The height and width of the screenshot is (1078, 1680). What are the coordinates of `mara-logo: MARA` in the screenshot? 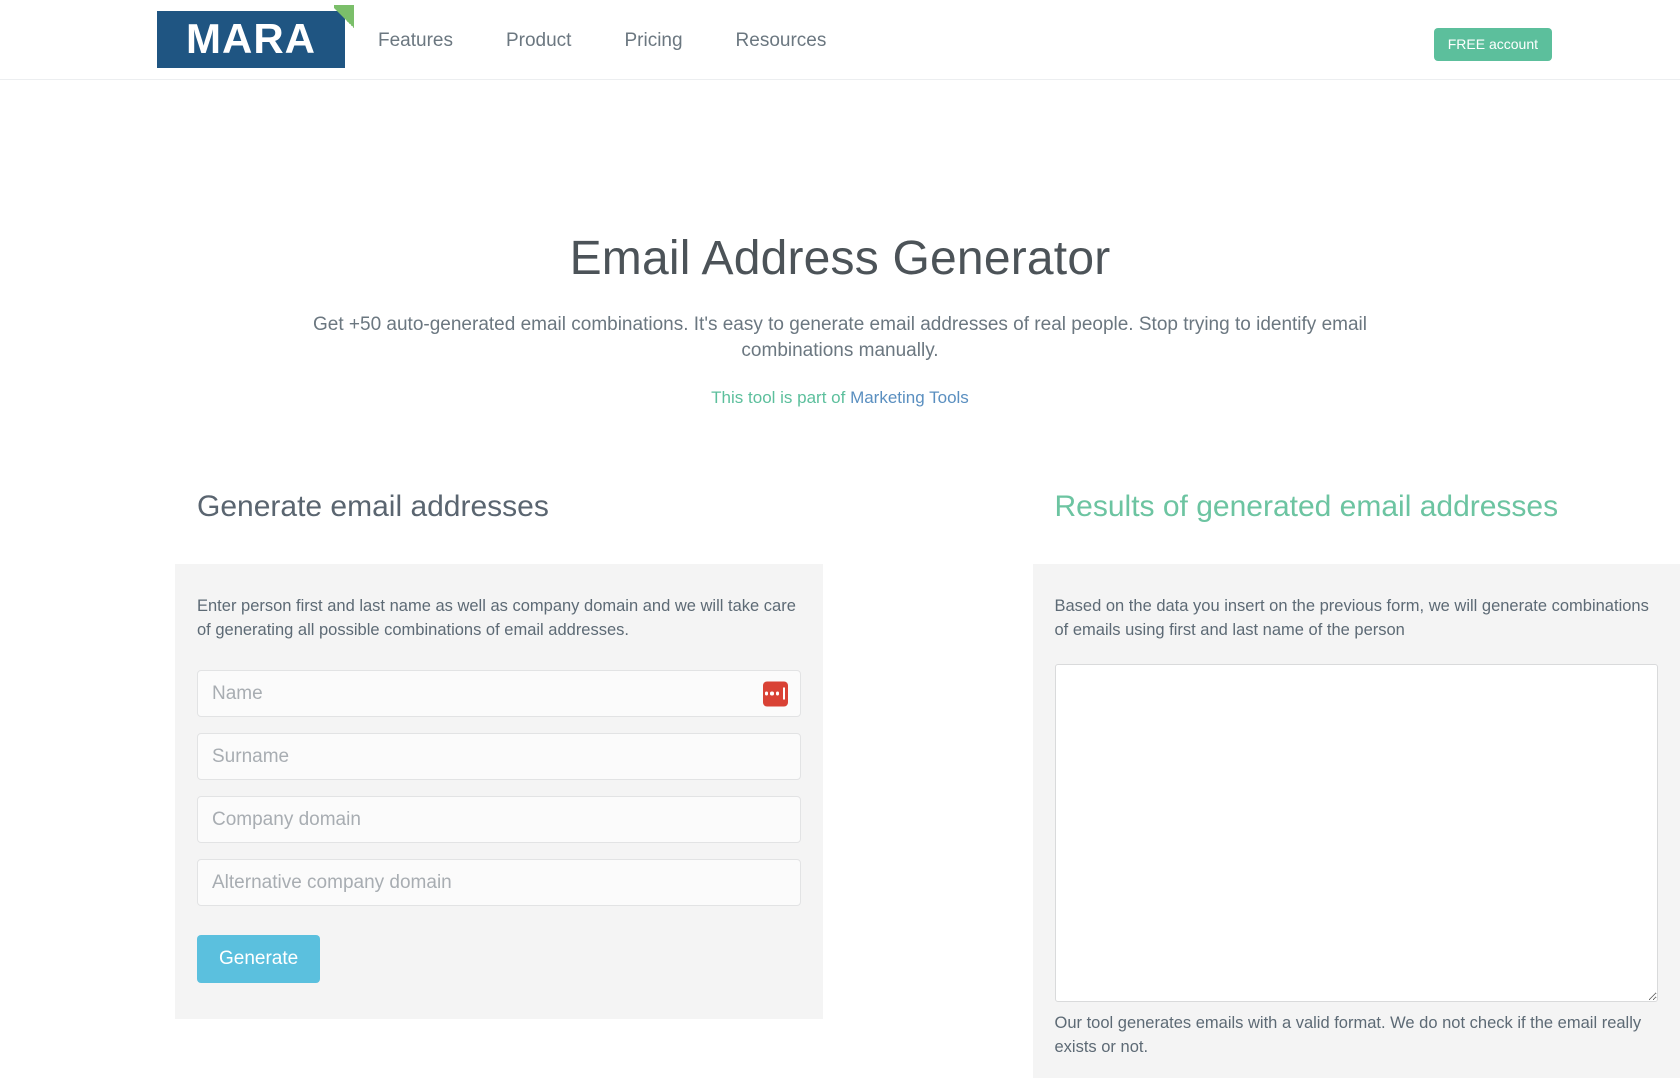 It's located at (255, 36).